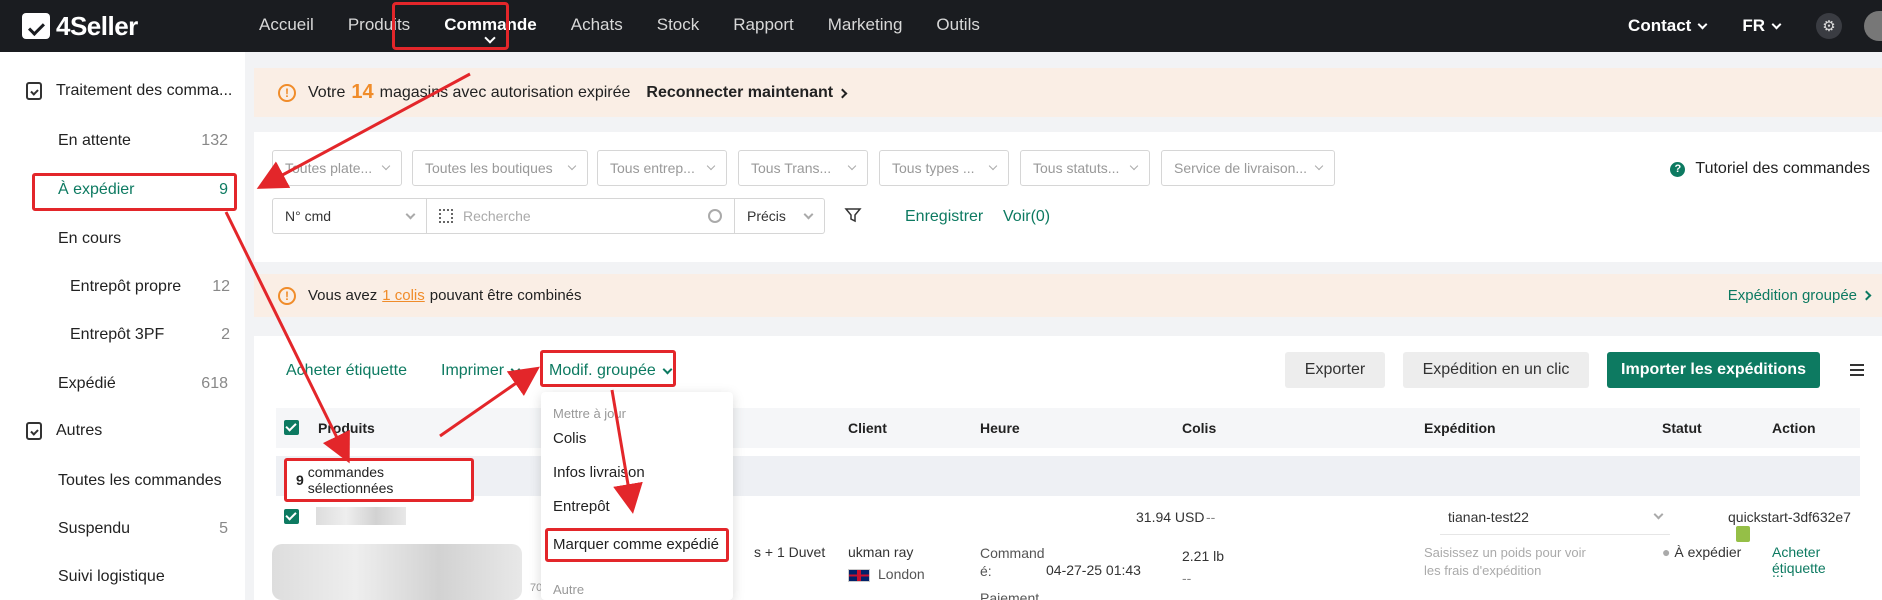  Describe the element at coordinates (637, 545) in the screenshot. I see `annotation-highlight-mark-shipped` at that location.